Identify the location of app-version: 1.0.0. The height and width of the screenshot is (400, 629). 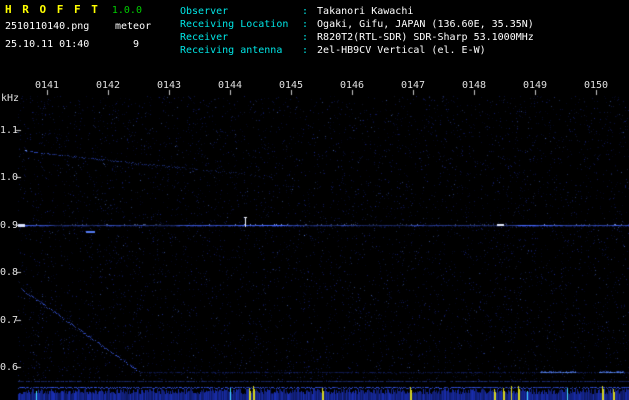
(126, 10).